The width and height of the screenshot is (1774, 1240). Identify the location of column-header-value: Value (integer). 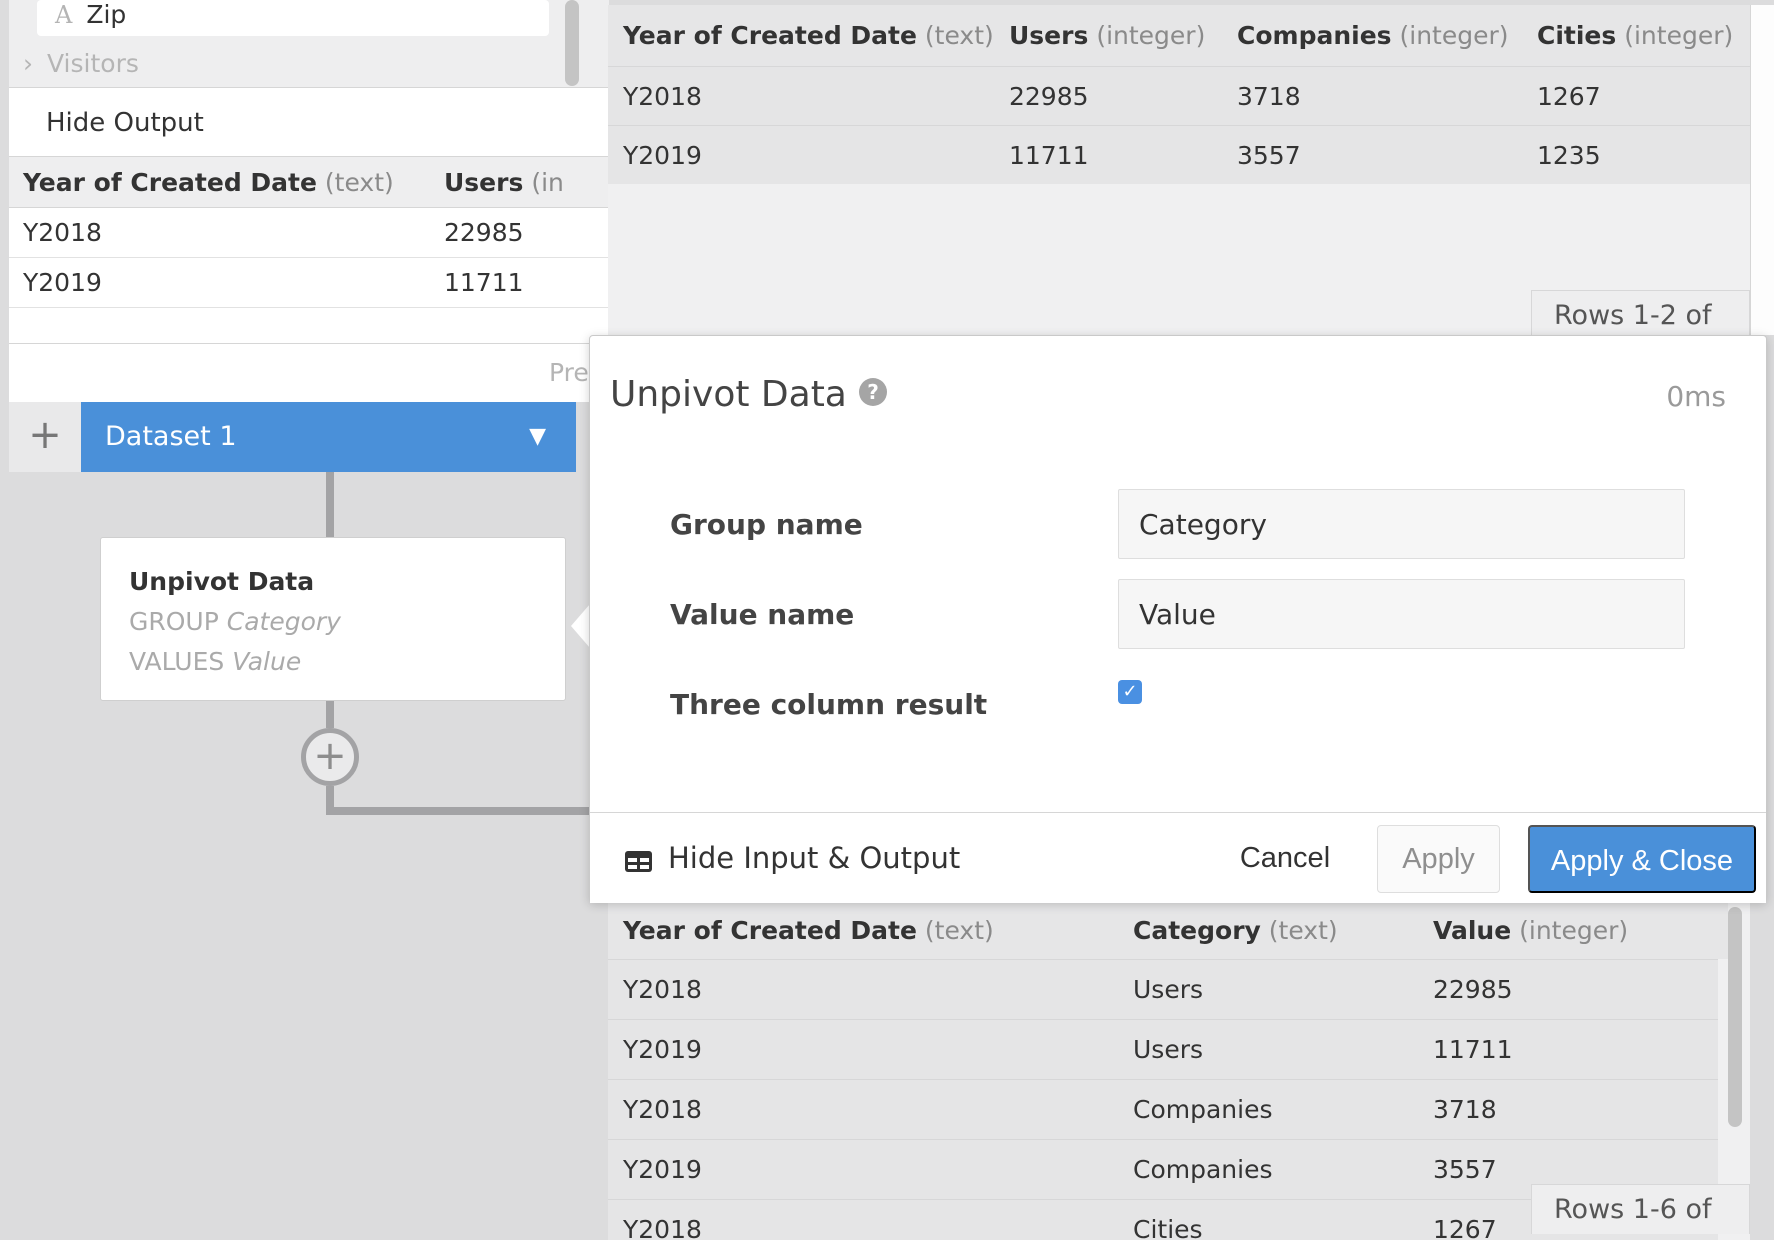
(1531, 930).